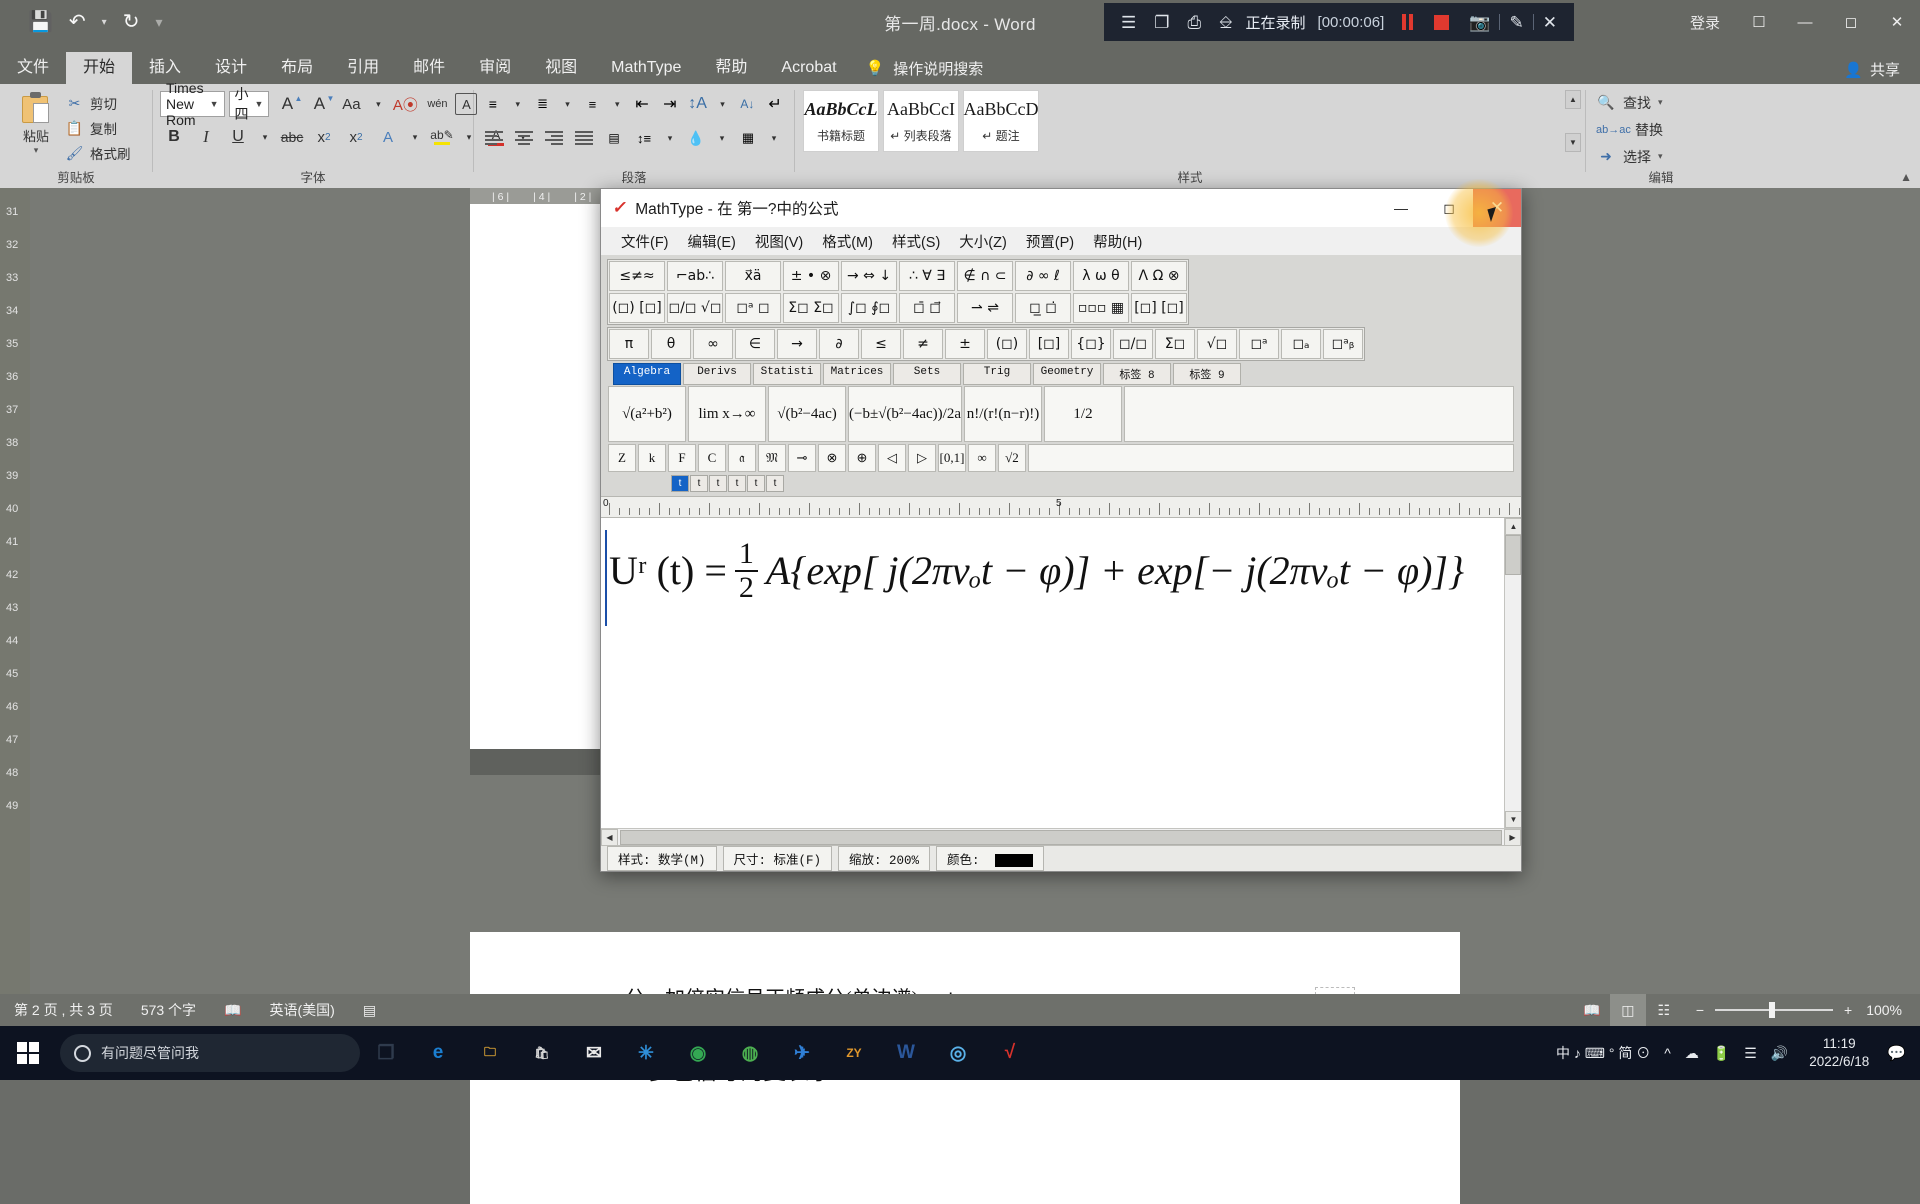 This screenshot has width=1920, height=1204. What do you see at coordinates (1779, 1053) in the screenshot?
I see `volume-icon: 🔊` at bounding box center [1779, 1053].